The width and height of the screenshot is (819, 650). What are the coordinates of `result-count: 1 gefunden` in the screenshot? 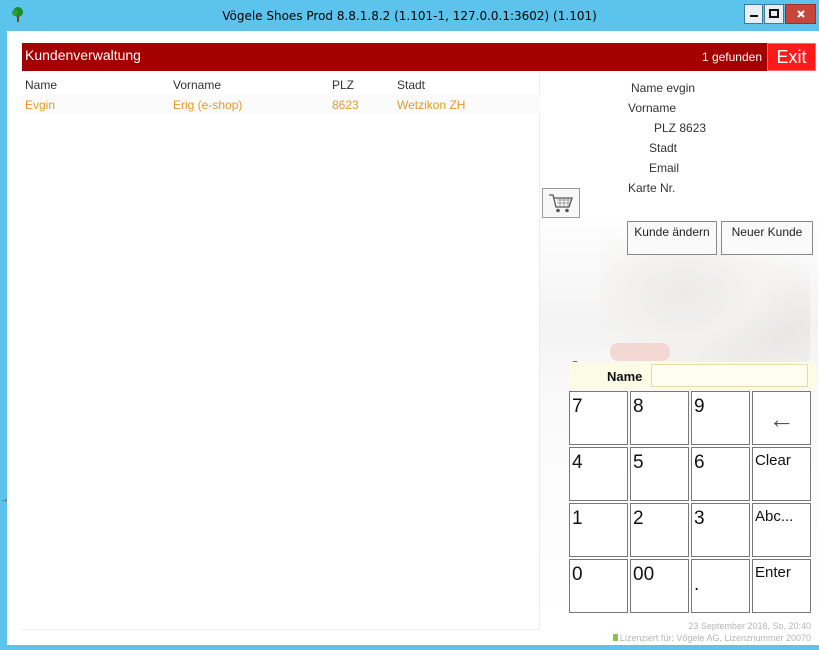 It's located at (731, 57).